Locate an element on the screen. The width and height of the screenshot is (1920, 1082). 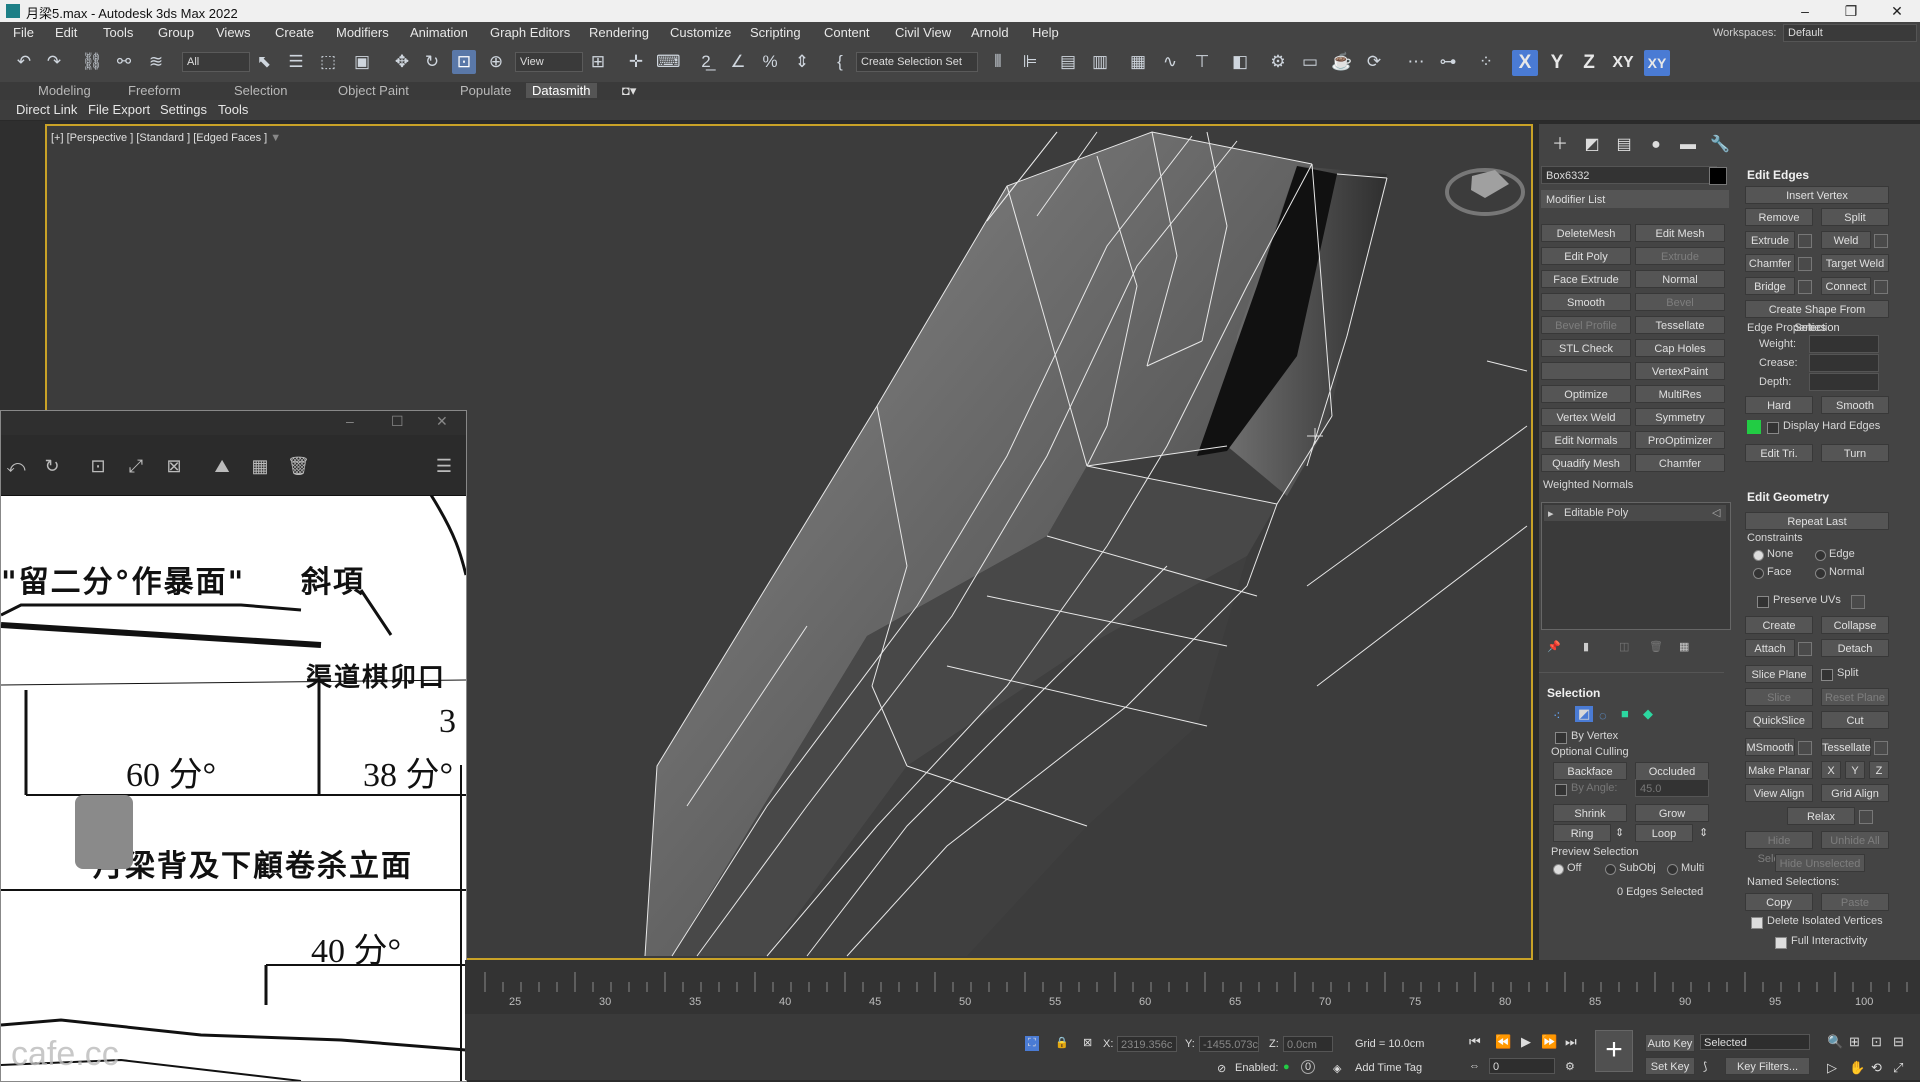
chamfer-edges-button: Chamfer is located at coordinates (1770, 263).